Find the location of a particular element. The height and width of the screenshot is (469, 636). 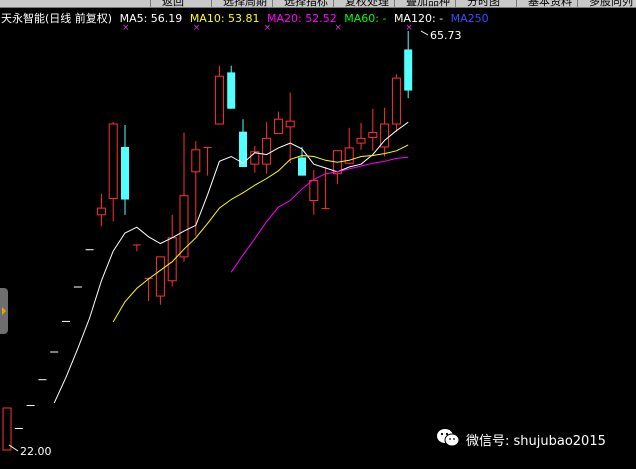

high-label-leader is located at coordinates (424, 33).